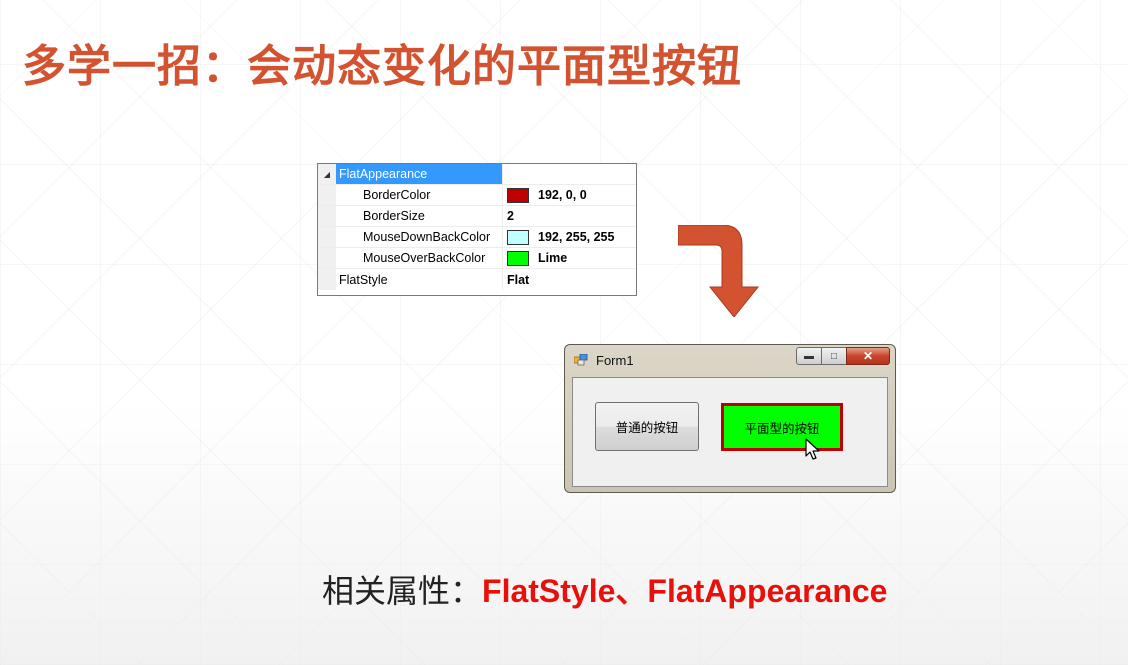 Image resolution: width=1128 pixels, height=665 pixels. I want to click on related-properties: 相关属性：FlatStyle、FlatAppearance, so click(604, 591).